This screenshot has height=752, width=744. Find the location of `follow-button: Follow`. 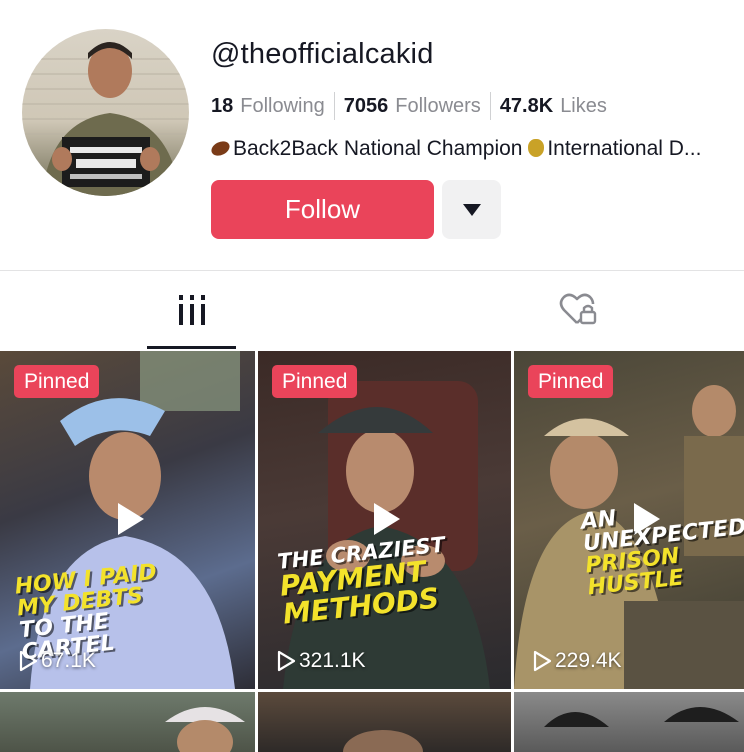

follow-button: Follow is located at coordinates (322, 209).